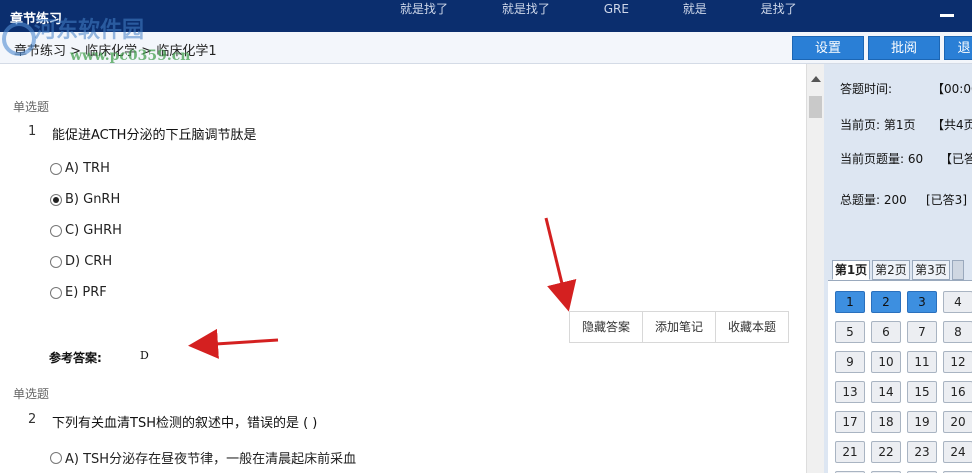  What do you see at coordinates (957, 302) in the screenshot?
I see `question-number-button: 4` at bounding box center [957, 302].